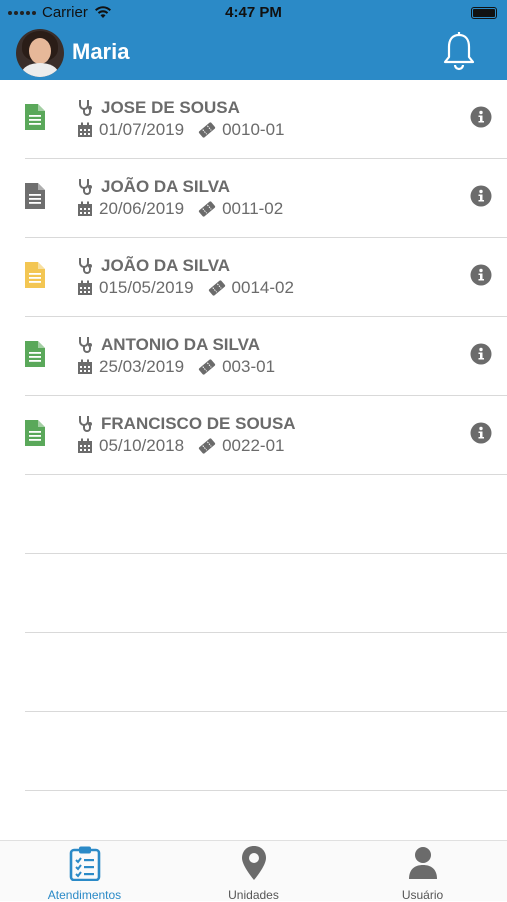 This screenshot has height=902, width=507. What do you see at coordinates (170, 107) in the screenshot?
I see `doctor-name: JOSE DE SOUSA` at bounding box center [170, 107].